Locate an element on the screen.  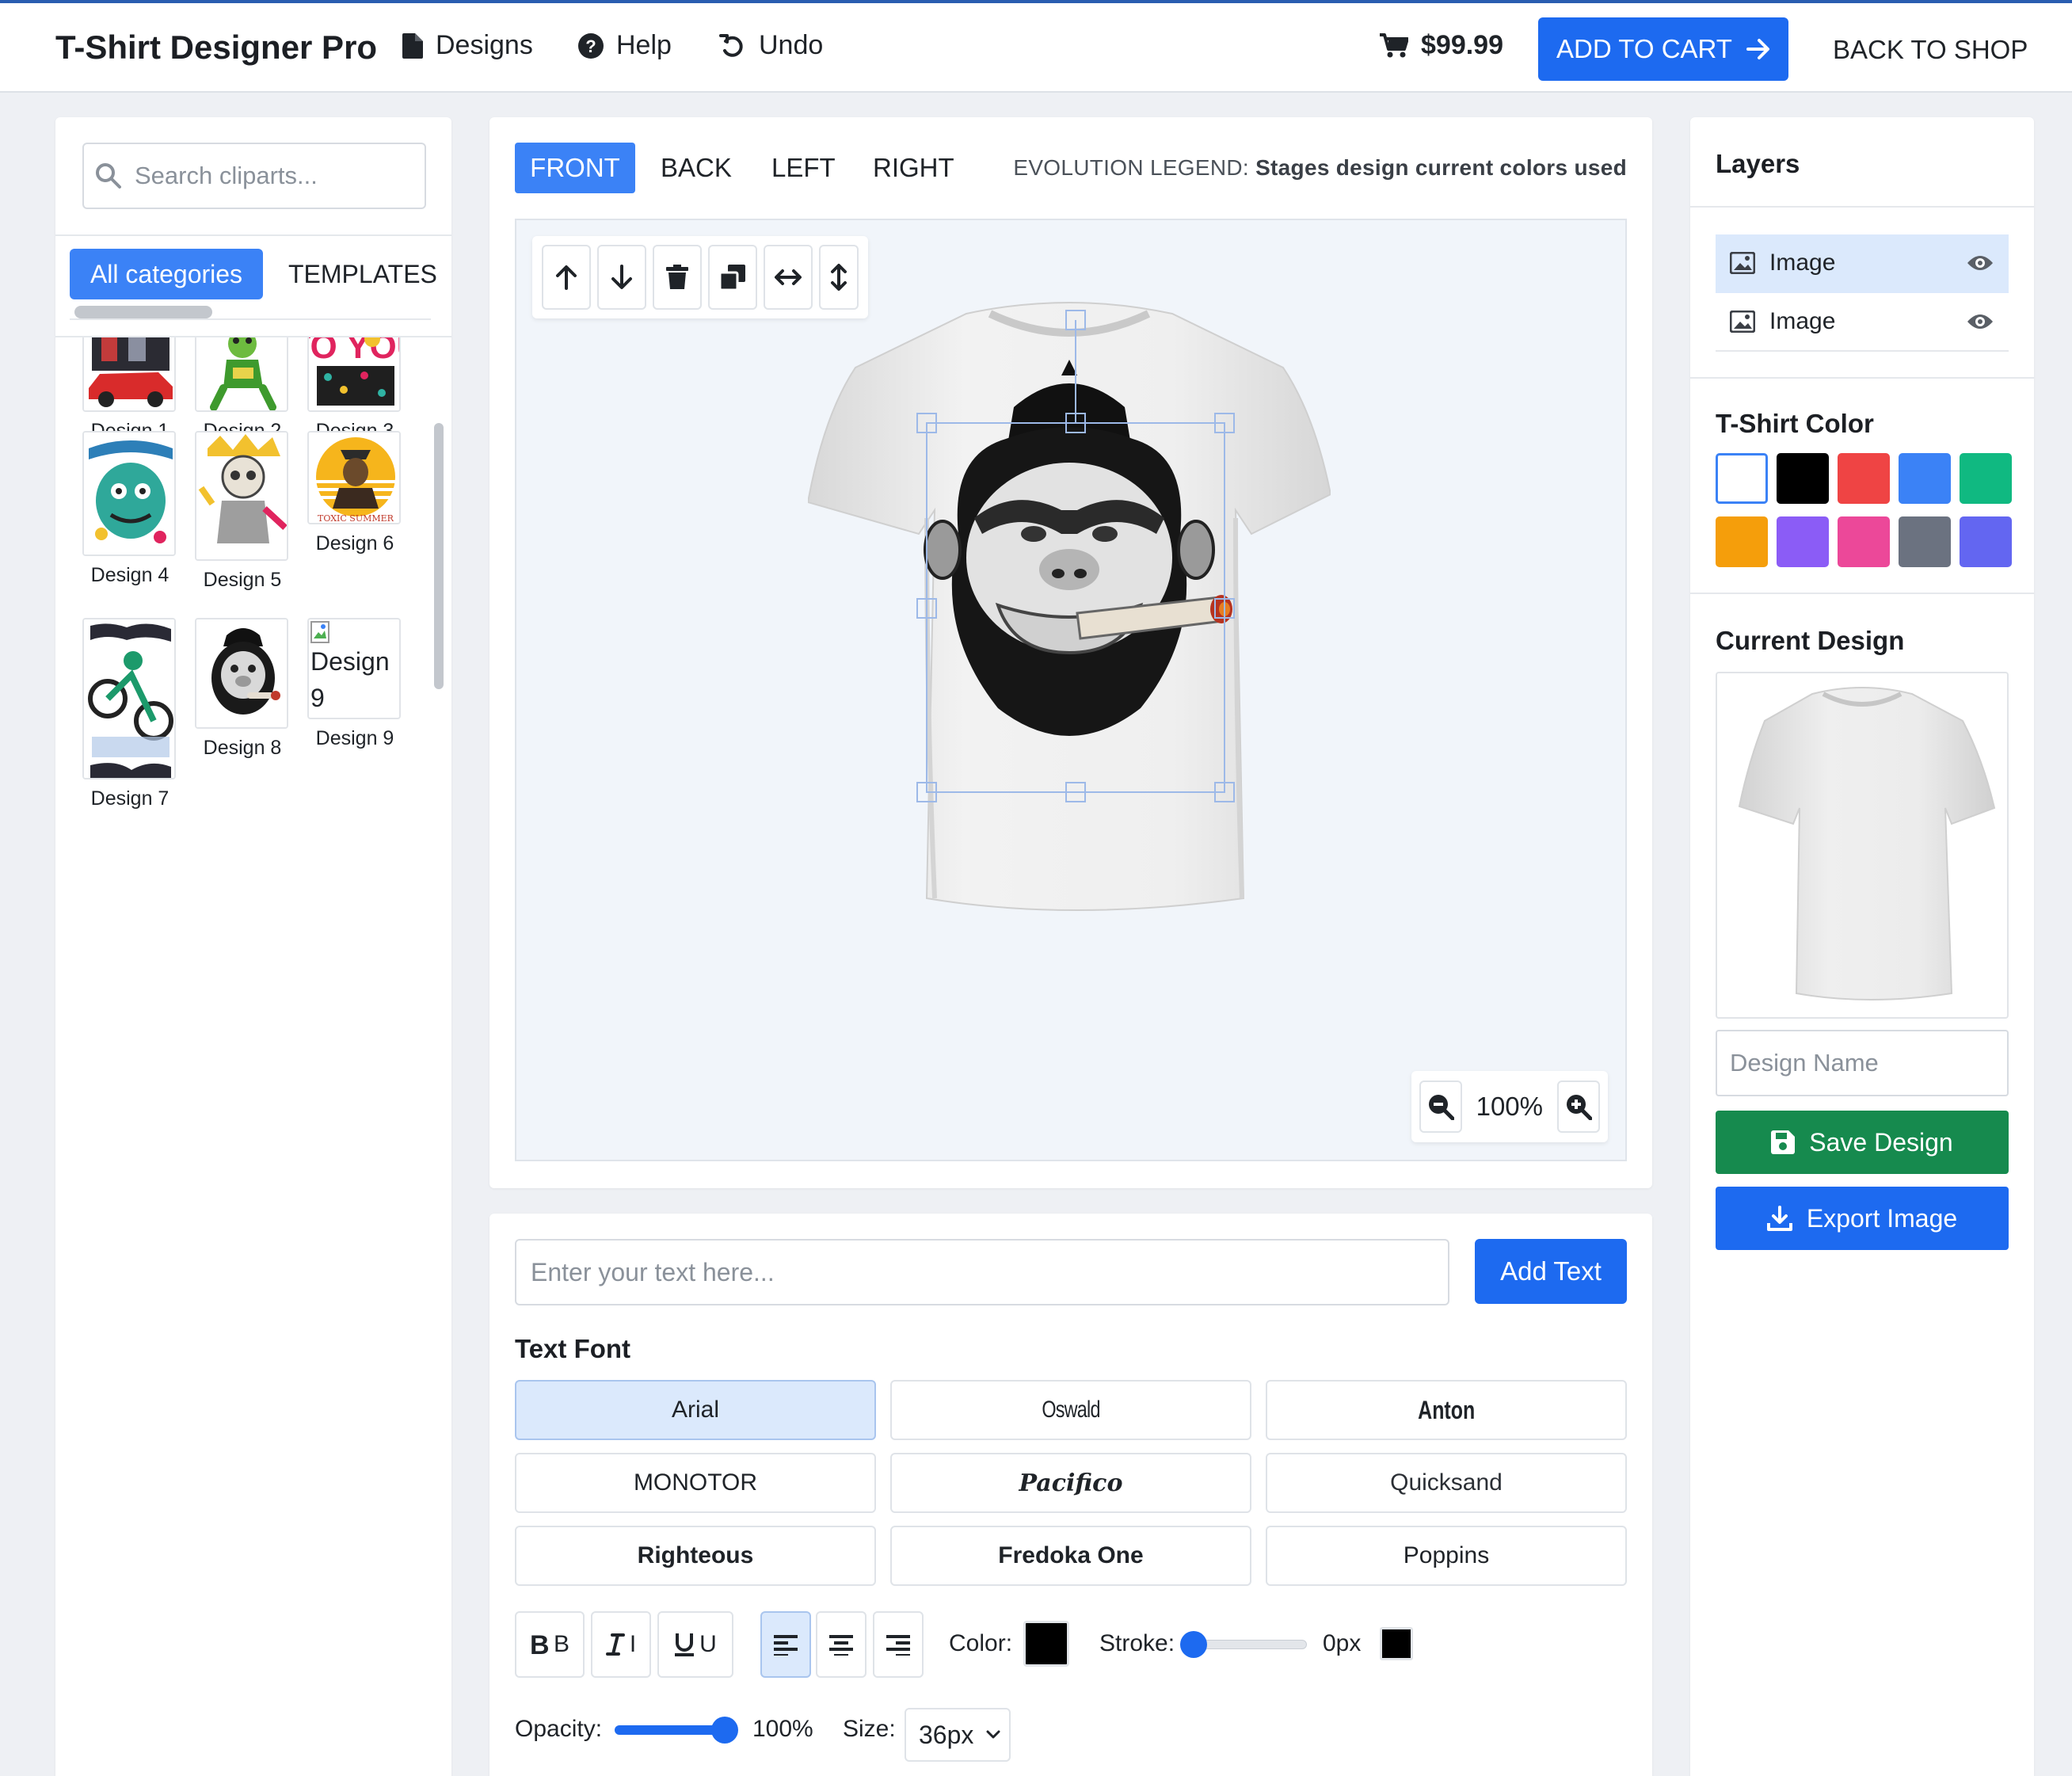
category-scrollbar is located at coordinates (143, 312).